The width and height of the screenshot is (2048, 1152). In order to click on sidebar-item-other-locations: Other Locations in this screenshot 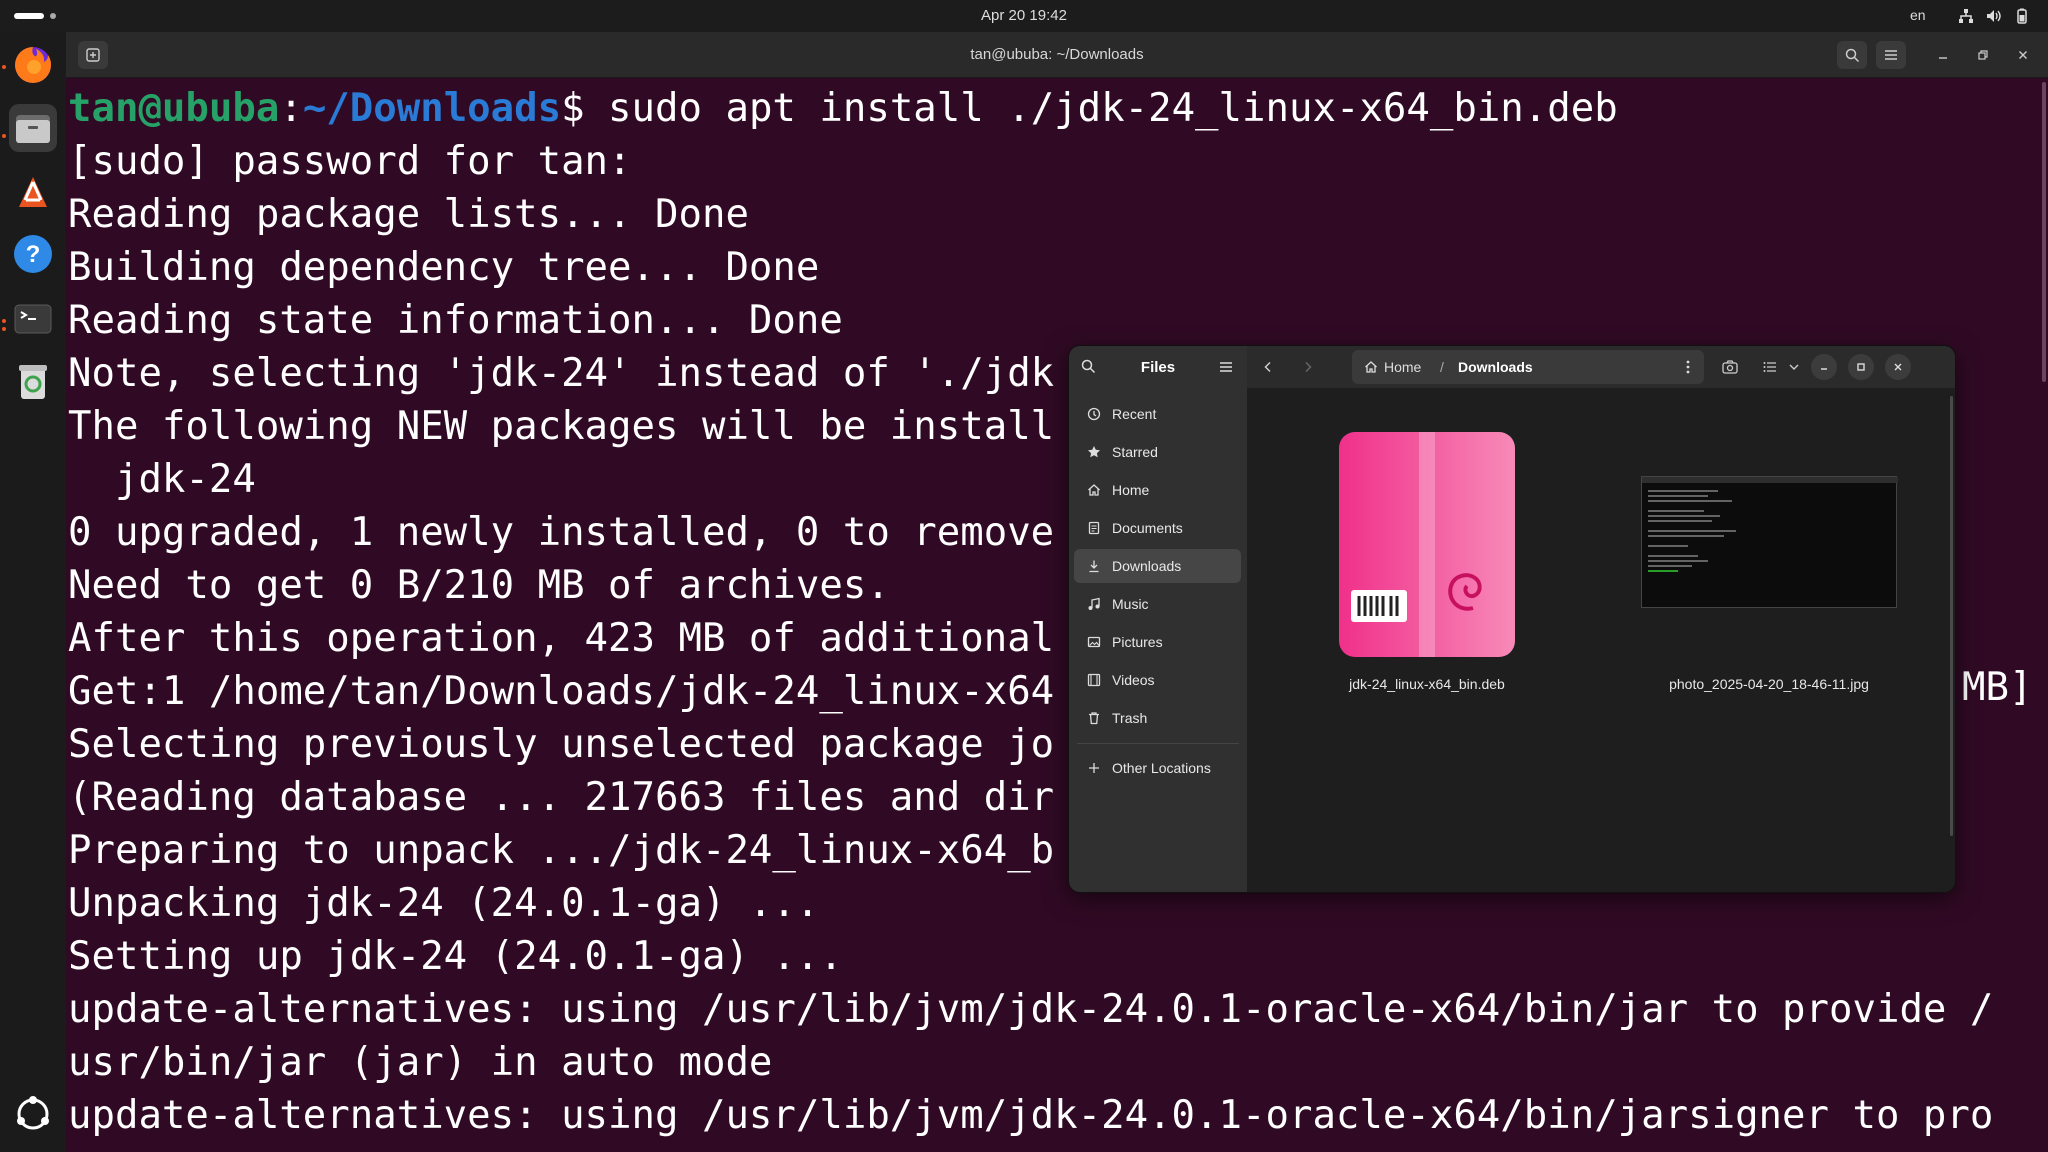, I will do `click(1157, 768)`.